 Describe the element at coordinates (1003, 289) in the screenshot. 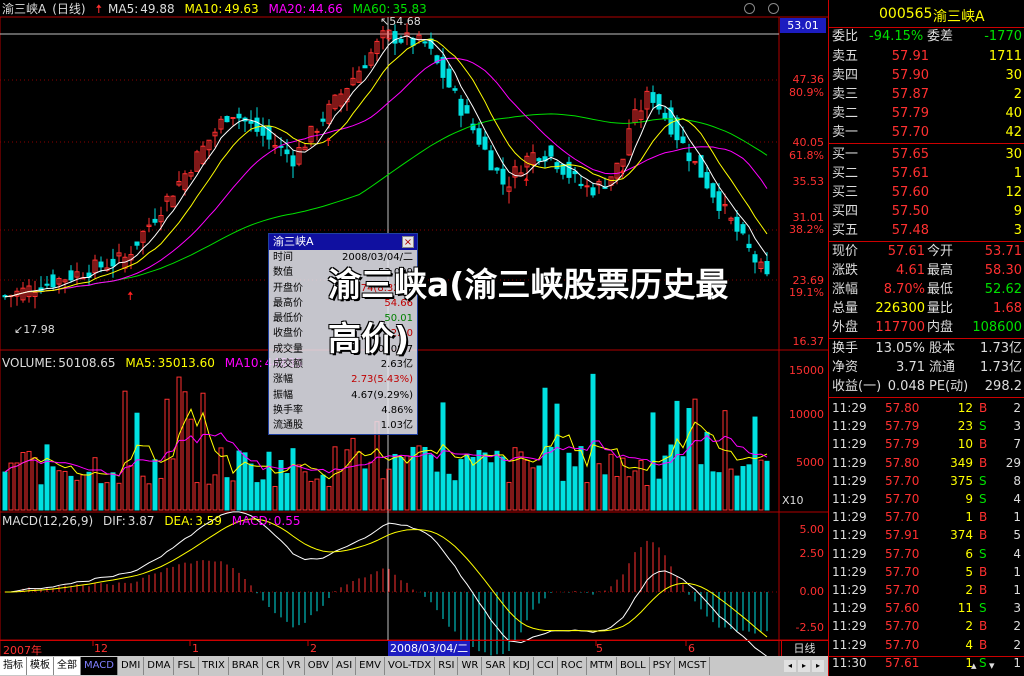

I see `stat-value: 52.62` at that location.